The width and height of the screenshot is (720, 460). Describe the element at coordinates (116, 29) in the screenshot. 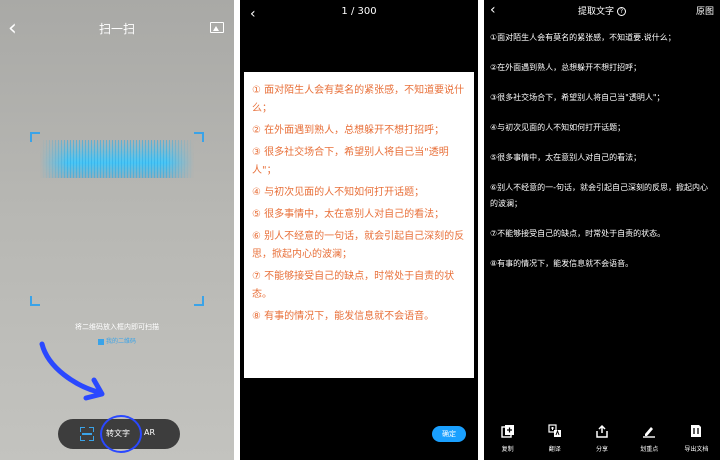

I see `scanner-title: 扫一扫` at that location.